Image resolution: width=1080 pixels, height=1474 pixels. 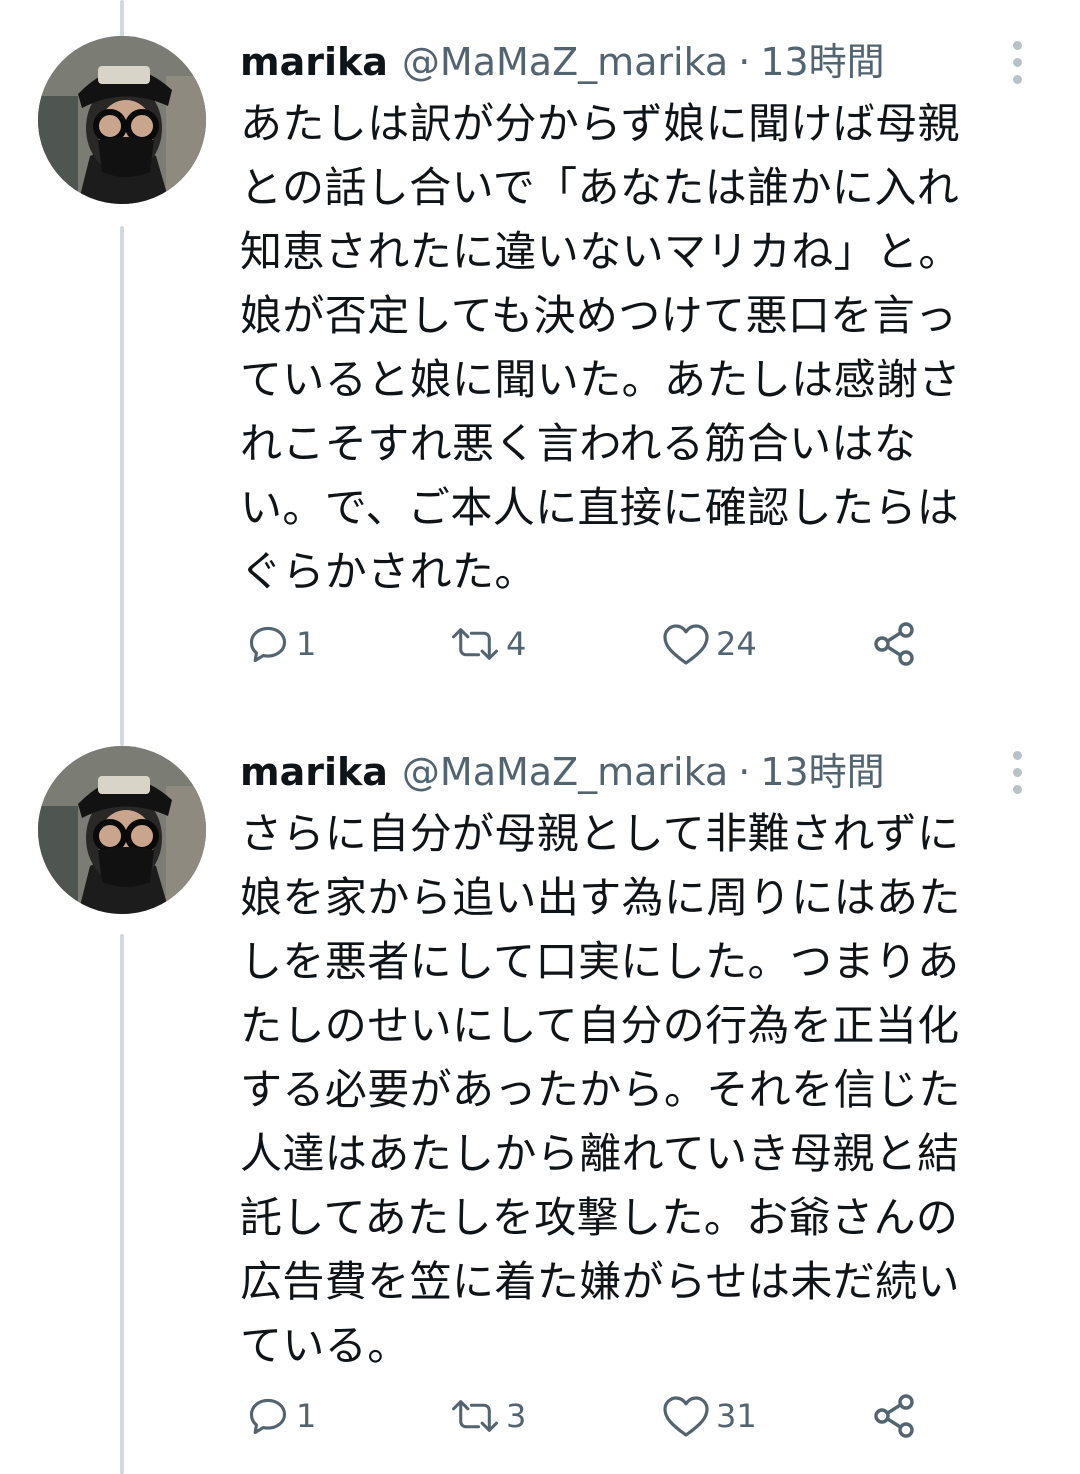 I want to click on retweet-count: 4, so click(x=516, y=644).